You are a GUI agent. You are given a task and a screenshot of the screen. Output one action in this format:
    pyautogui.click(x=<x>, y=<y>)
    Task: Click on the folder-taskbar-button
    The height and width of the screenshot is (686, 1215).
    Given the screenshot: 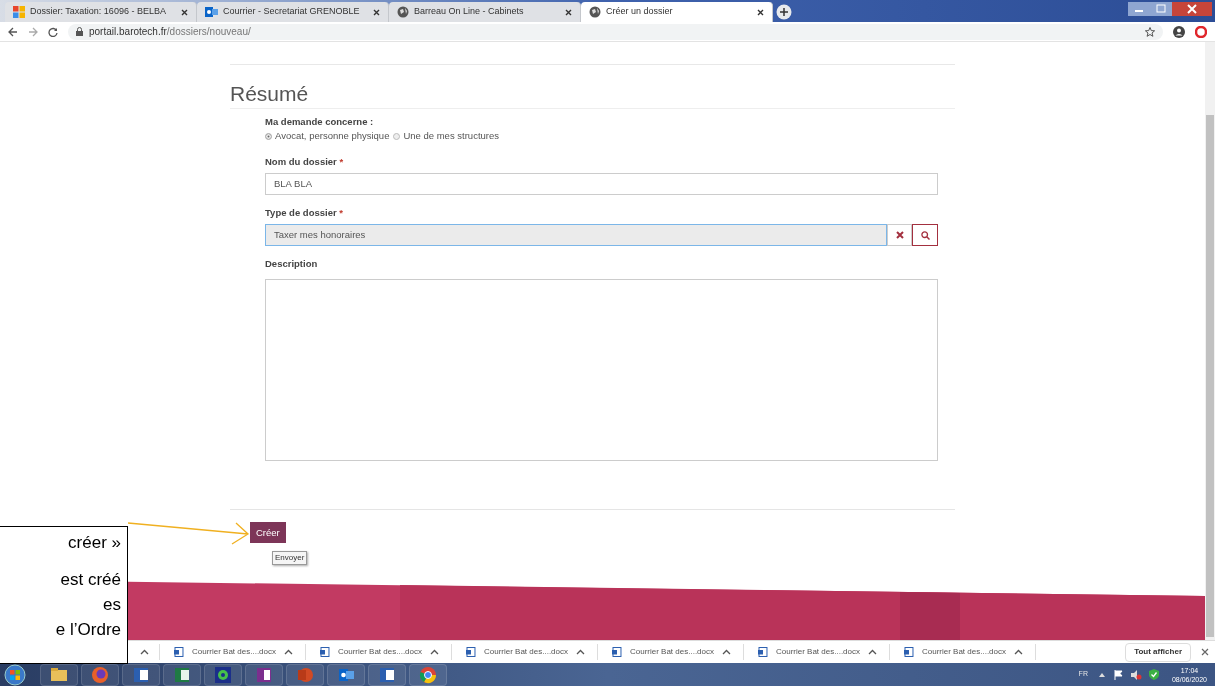 What is the action you would take?
    pyautogui.click(x=59, y=674)
    